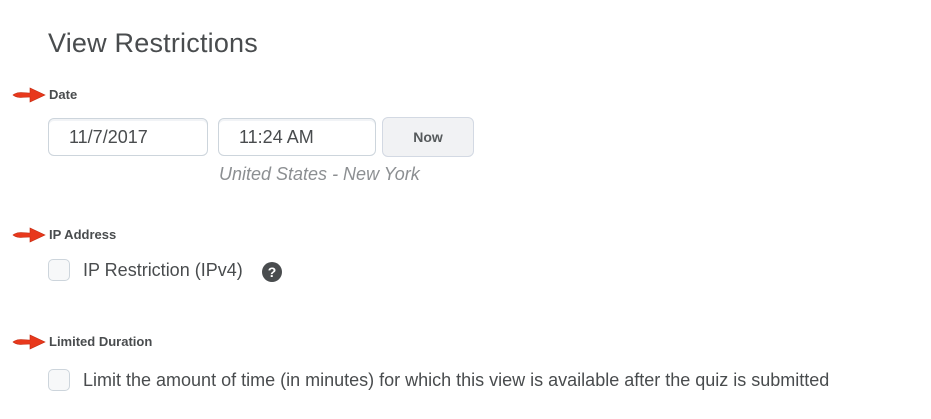 This screenshot has width=931, height=419. What do you see at coordinates (319, 174) in the screenshot?
I see `timezone-label: United States - New York` at bounding box center [319, 174].